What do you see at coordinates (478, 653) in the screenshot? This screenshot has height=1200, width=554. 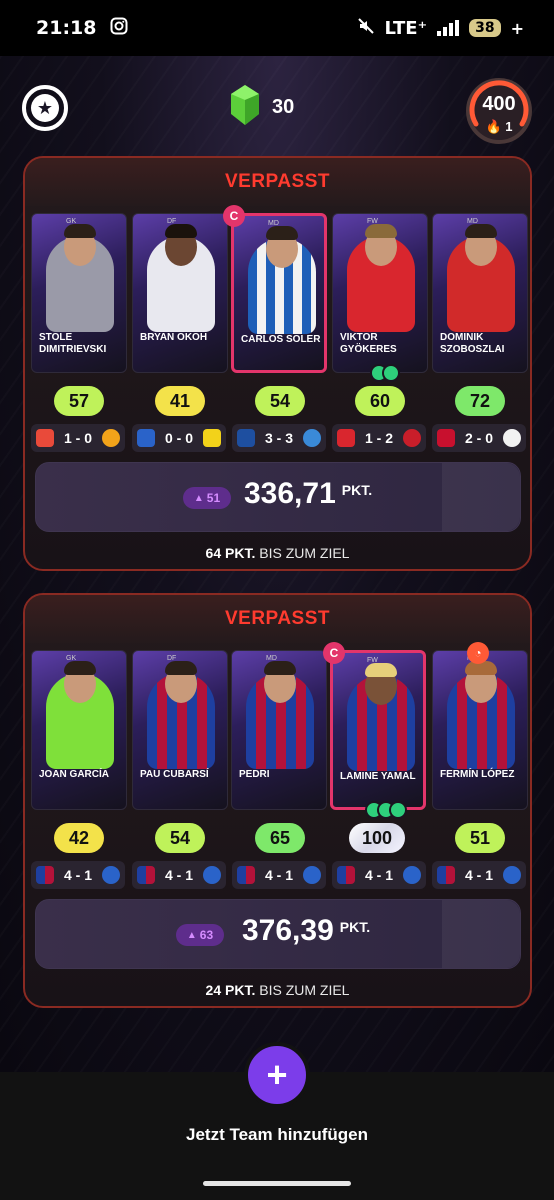 I see `clock-badge-icon: ◔` at bounding box center [478, 653].